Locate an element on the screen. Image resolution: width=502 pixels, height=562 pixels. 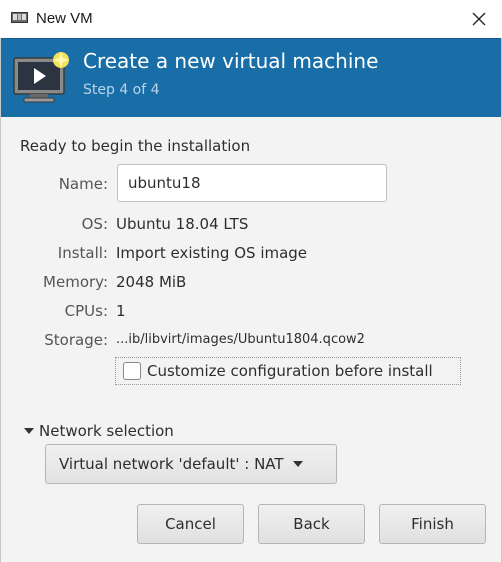
finish-button: Finish is located at coordinates (432, 524).